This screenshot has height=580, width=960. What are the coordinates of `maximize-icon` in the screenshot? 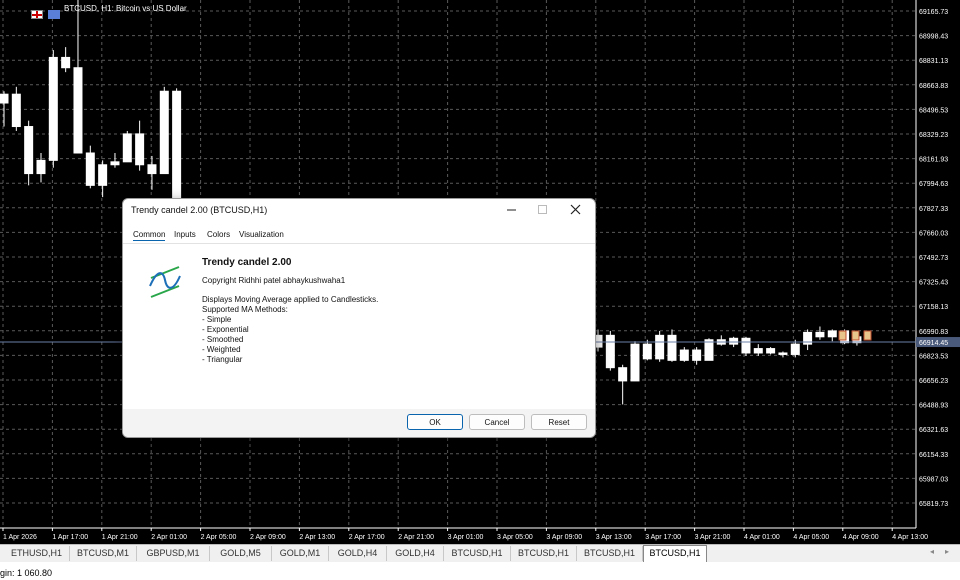 It's located at (543, 210).